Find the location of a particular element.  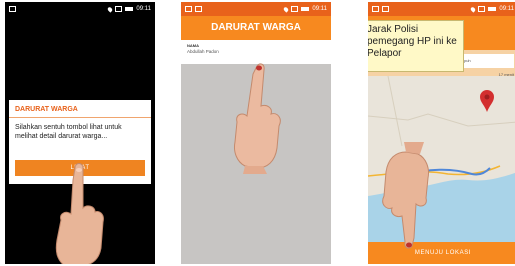

list-item-value: Abdullah Padon is located at coordinates (203, 51).